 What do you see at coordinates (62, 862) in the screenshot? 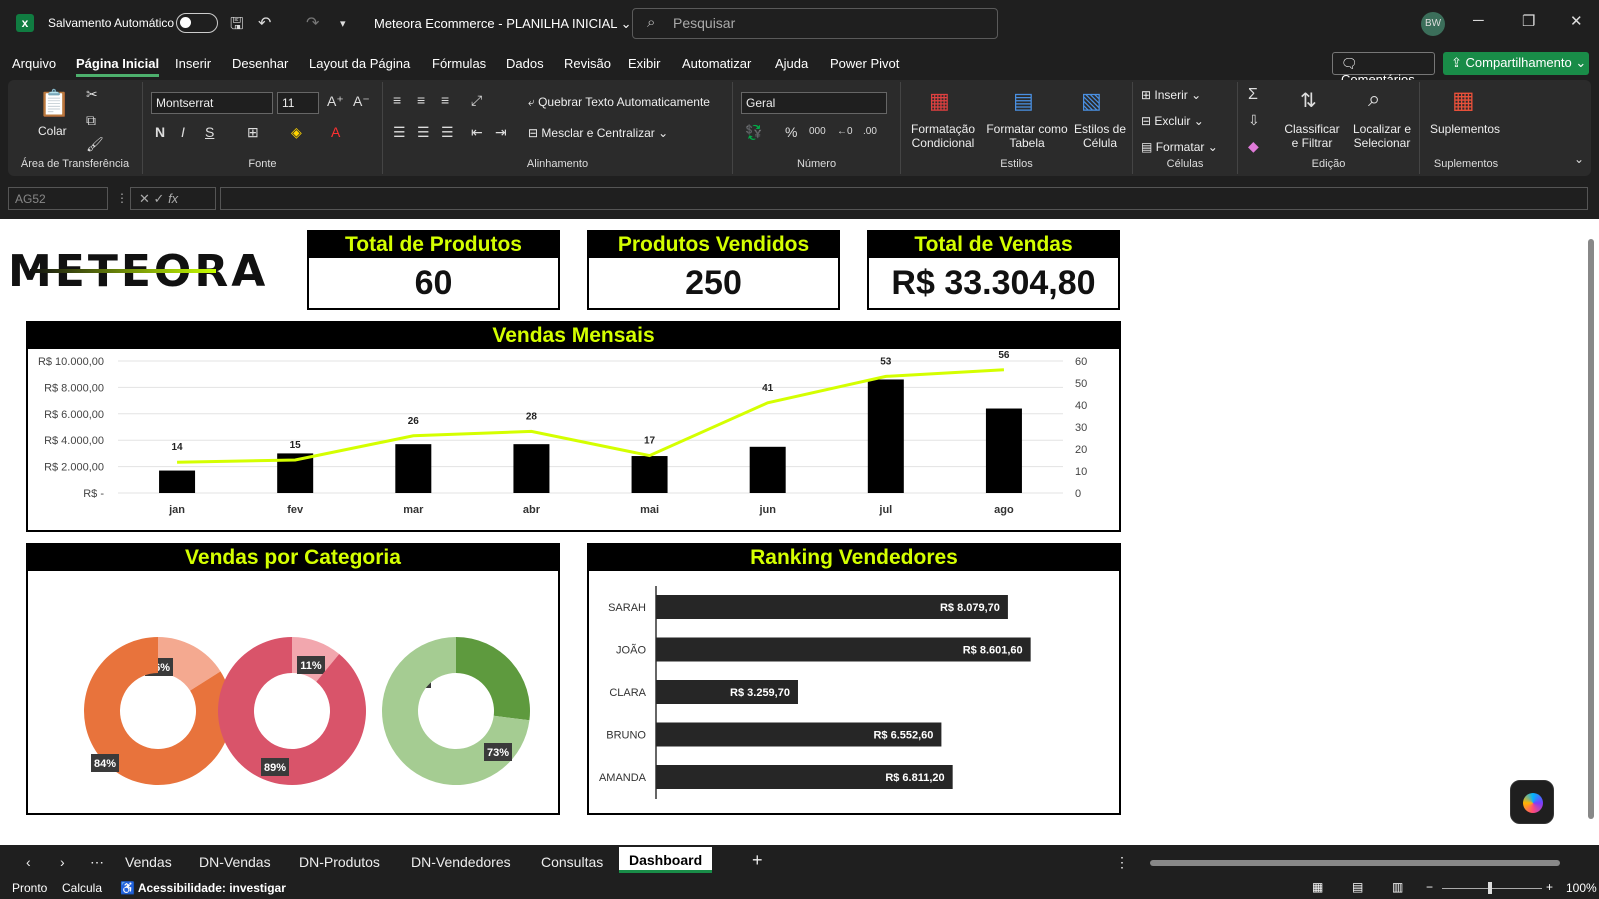
I see `next-sheet-icon: ›` at bounding box center [62, 862].